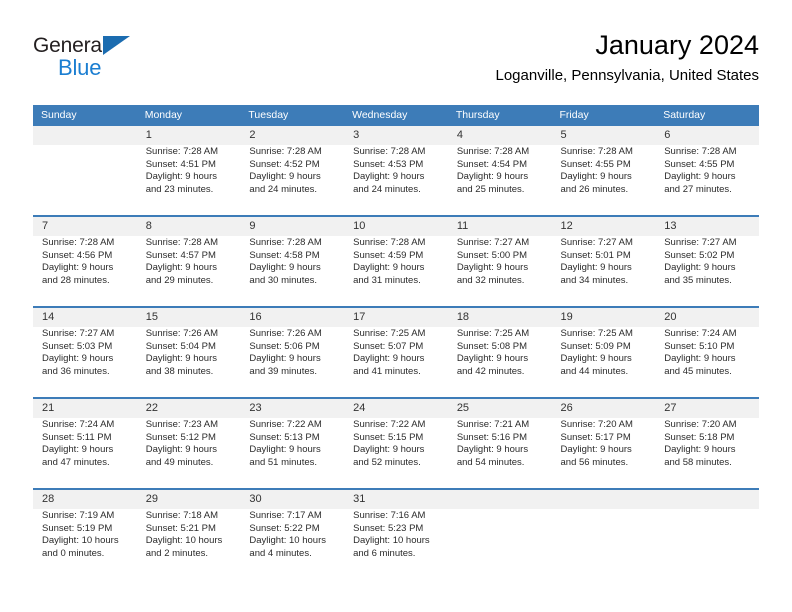 This screenshot has height=612, width=792. What do you see at coordinates (180, 528) in the screenshot?
I see `sunset-text: Sunset: 5:21 PM` at bounding box center [180, 528].